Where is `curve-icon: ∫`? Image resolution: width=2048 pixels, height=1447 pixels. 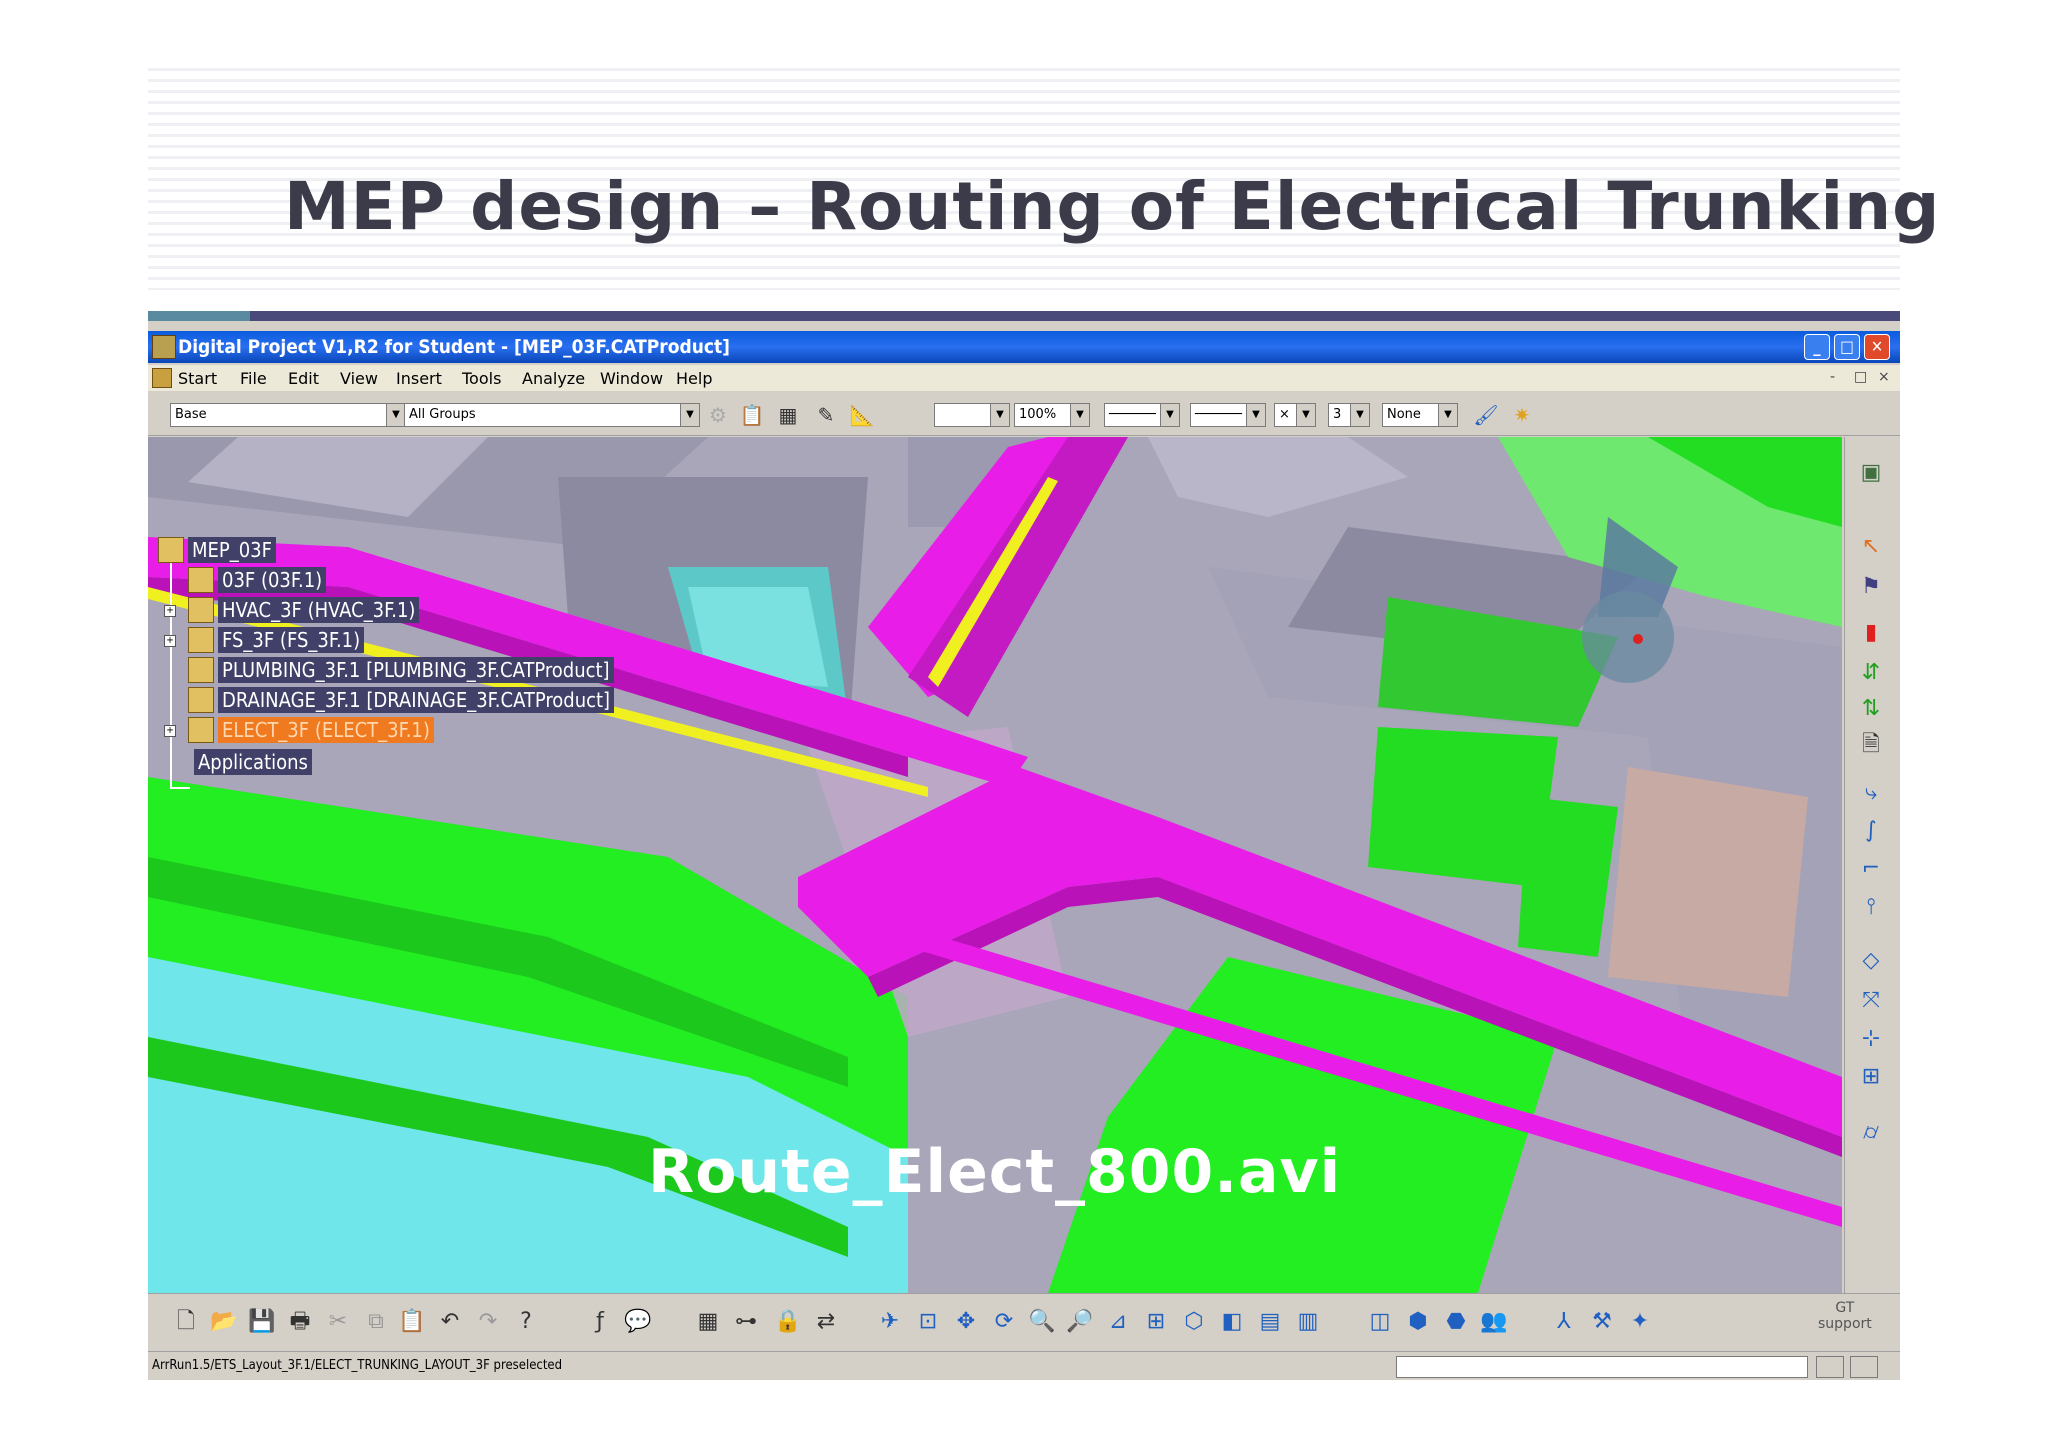
curve-icon: ∫ is located at coordinates (1871, 831).